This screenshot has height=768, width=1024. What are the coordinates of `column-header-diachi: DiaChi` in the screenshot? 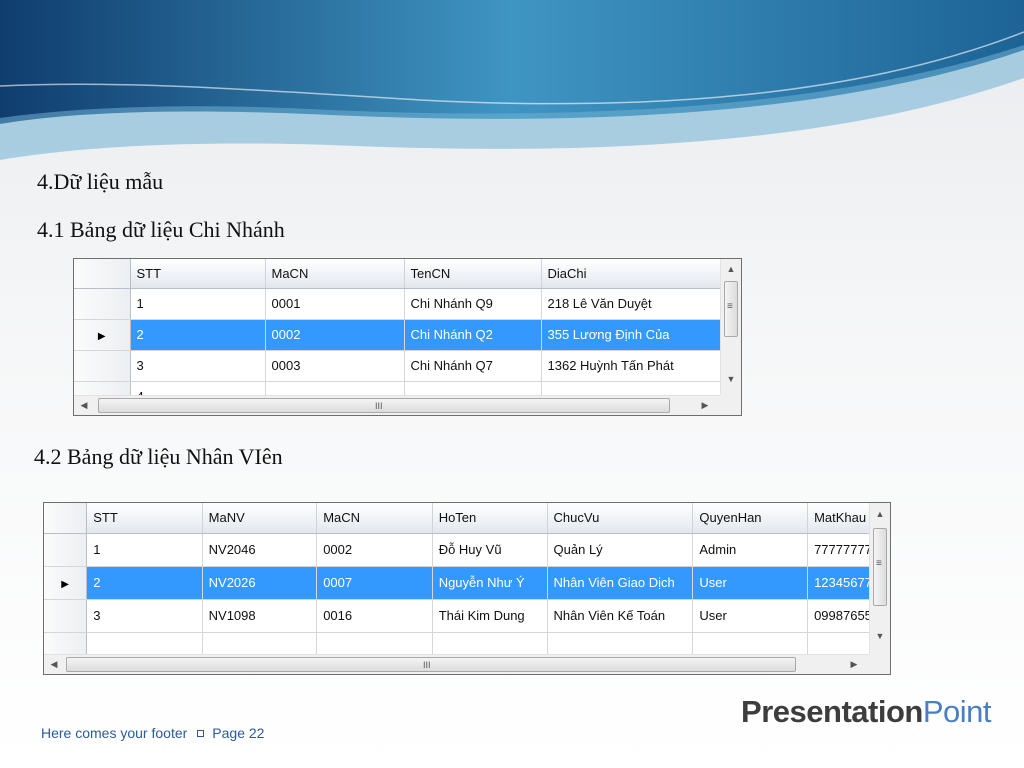 It's located at (632, 274).